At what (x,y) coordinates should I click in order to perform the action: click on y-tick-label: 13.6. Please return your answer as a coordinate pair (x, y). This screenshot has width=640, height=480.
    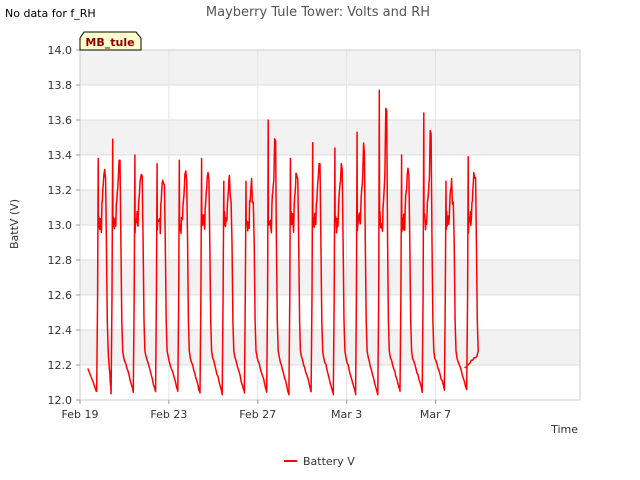
    Looking at the image, I should click on (60, 120).